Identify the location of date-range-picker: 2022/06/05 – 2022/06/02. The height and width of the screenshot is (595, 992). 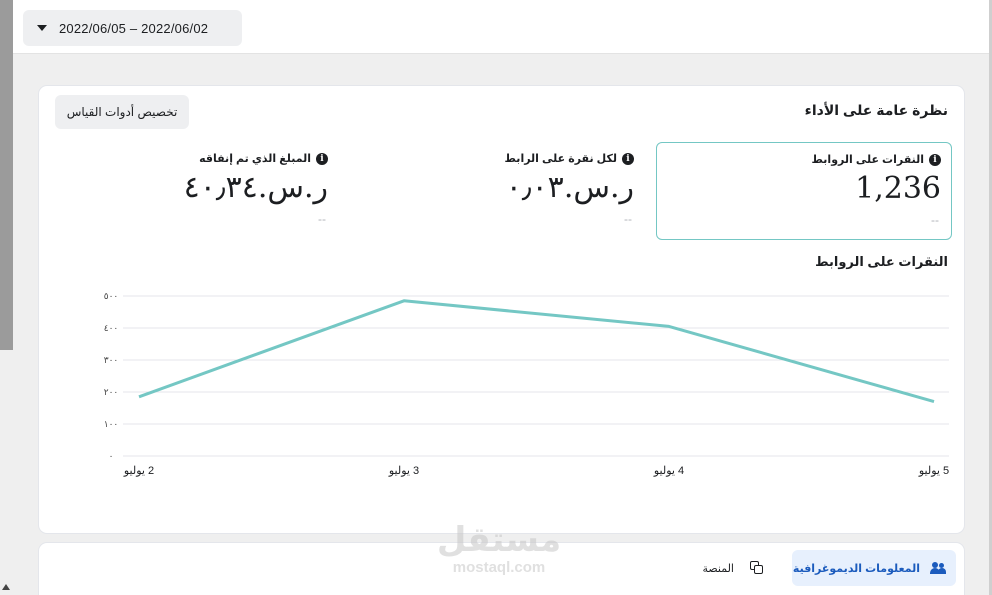
(132, 28).